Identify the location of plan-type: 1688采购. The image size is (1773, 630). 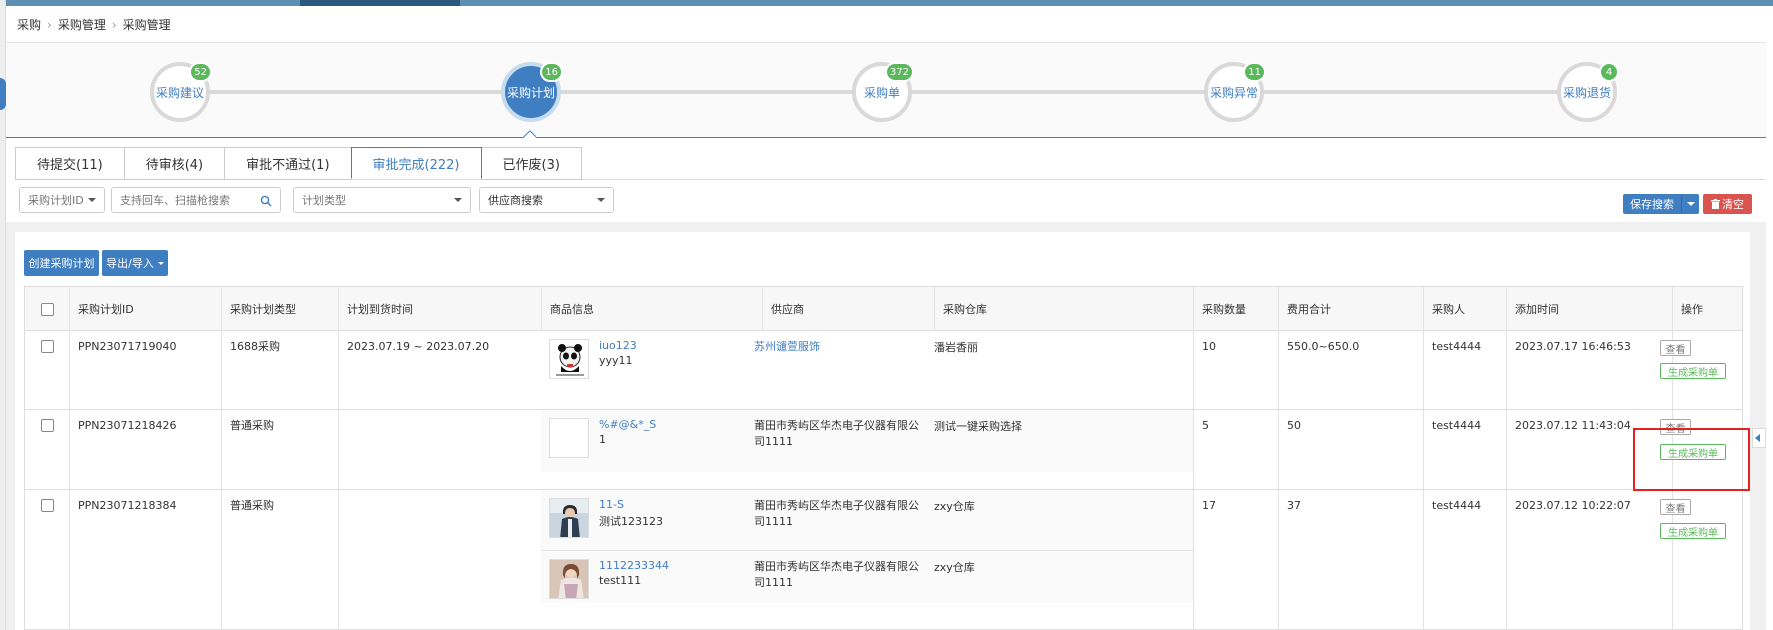
(279, 370).